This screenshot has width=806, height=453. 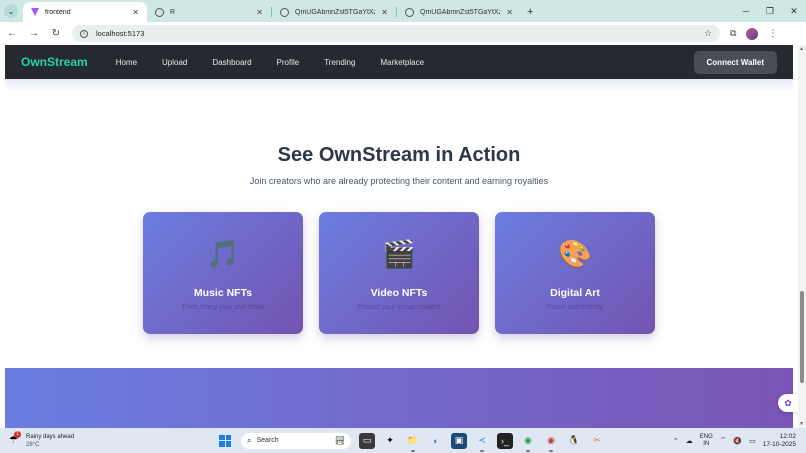 What do you see at coordinates (50, 436) in the screenshot?
I see `weather-title: Rainy days ahead` at bounding box center [50, 436].